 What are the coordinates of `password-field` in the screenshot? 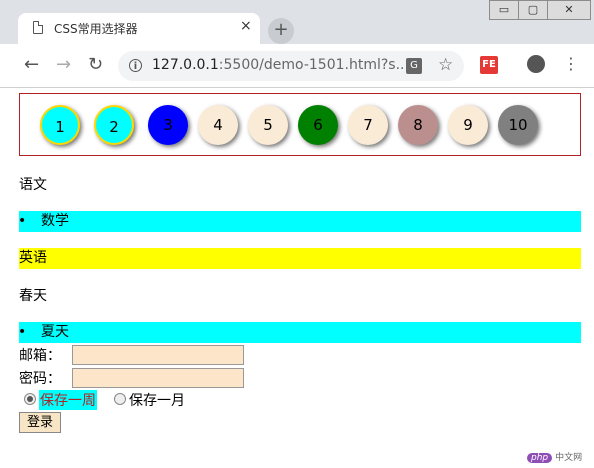 It's located at (158, 378).